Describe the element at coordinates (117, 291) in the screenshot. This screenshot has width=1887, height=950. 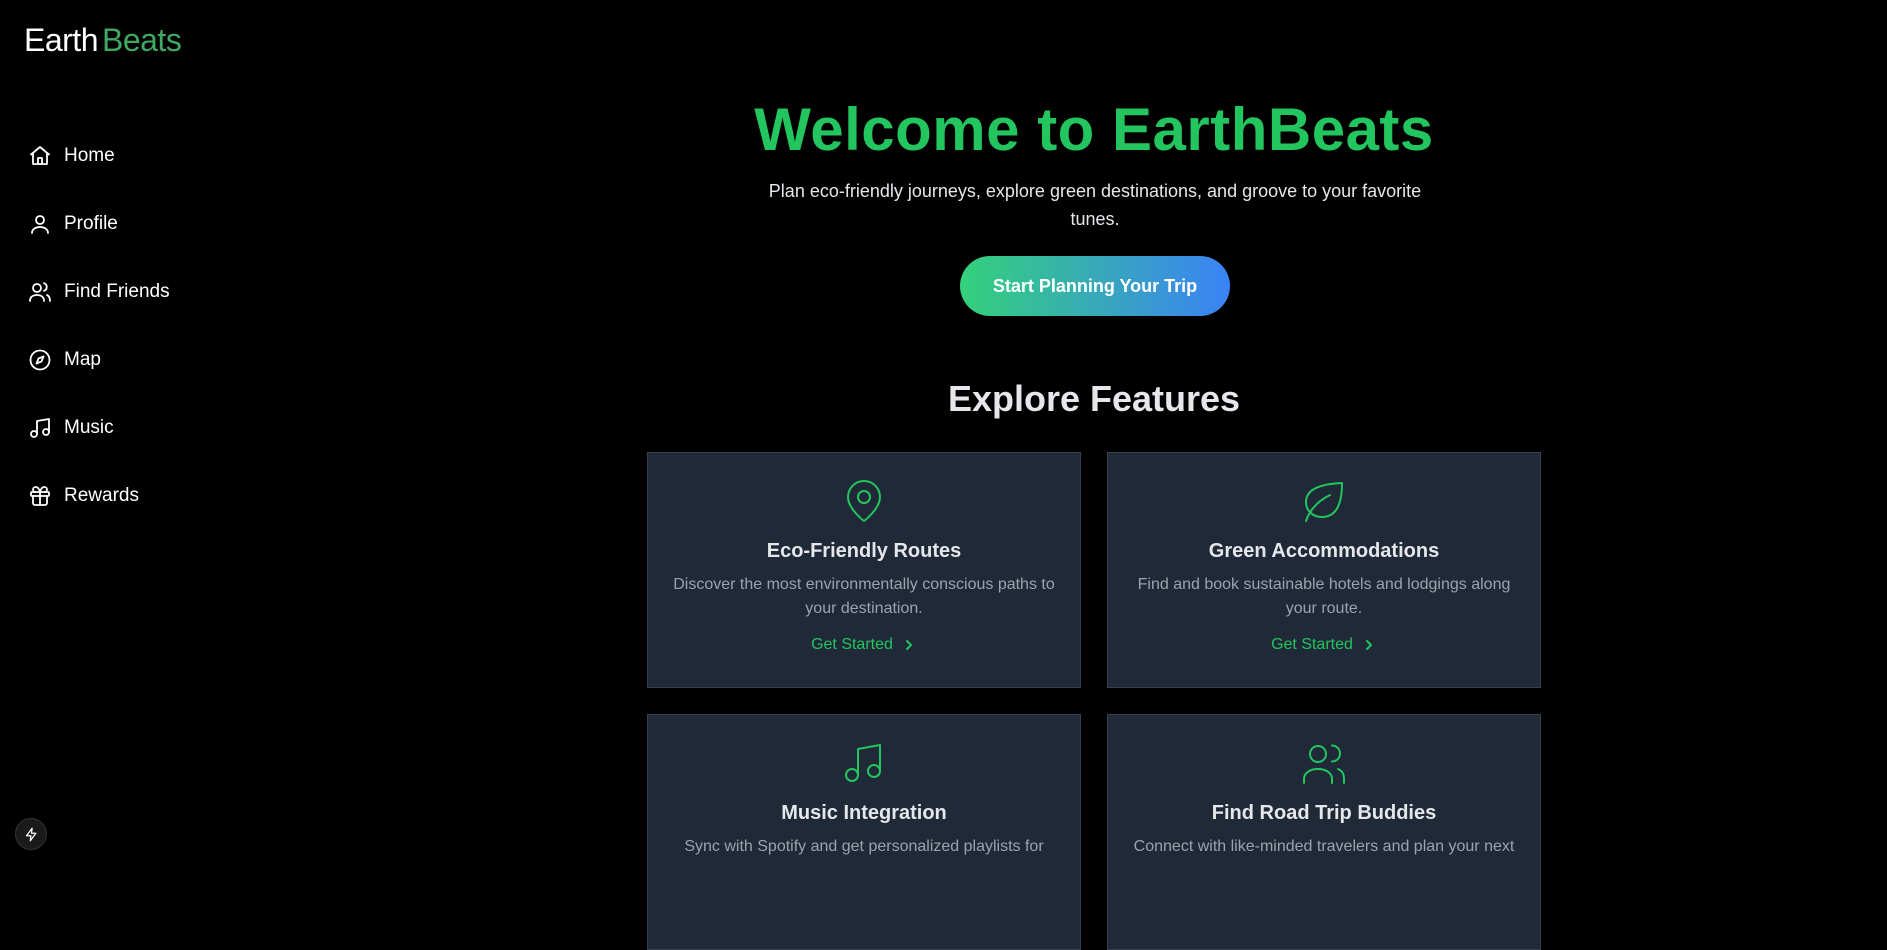
I see `nav-label: Find Friends` at that location.